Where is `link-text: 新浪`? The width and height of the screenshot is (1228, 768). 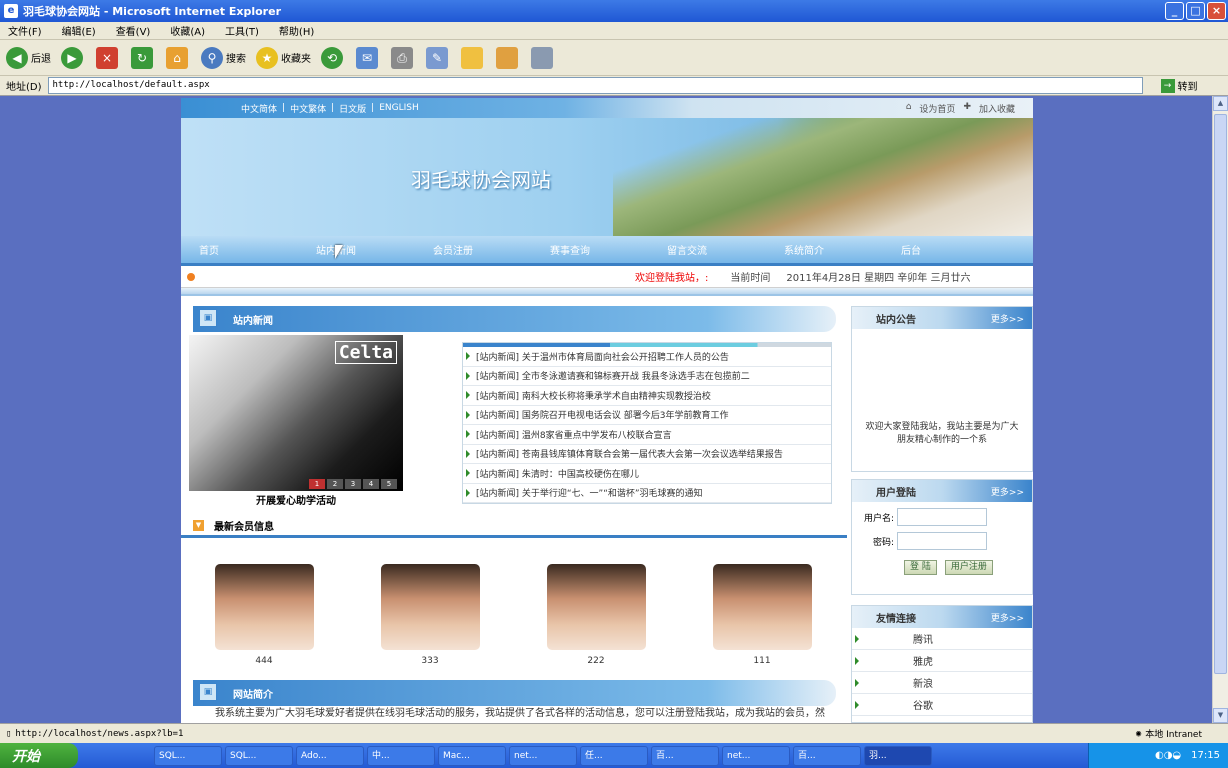 link-text: 新浪 is located at coordinates (923, 682).